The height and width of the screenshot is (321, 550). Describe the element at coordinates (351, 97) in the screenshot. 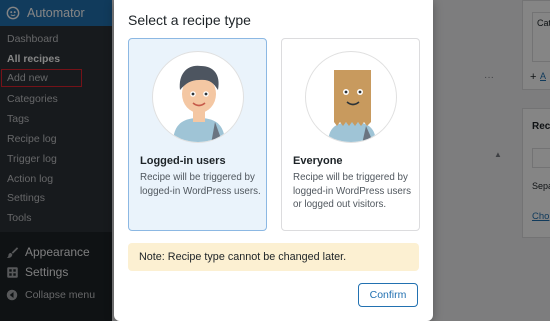

I see `everyone-illustration` at that location.